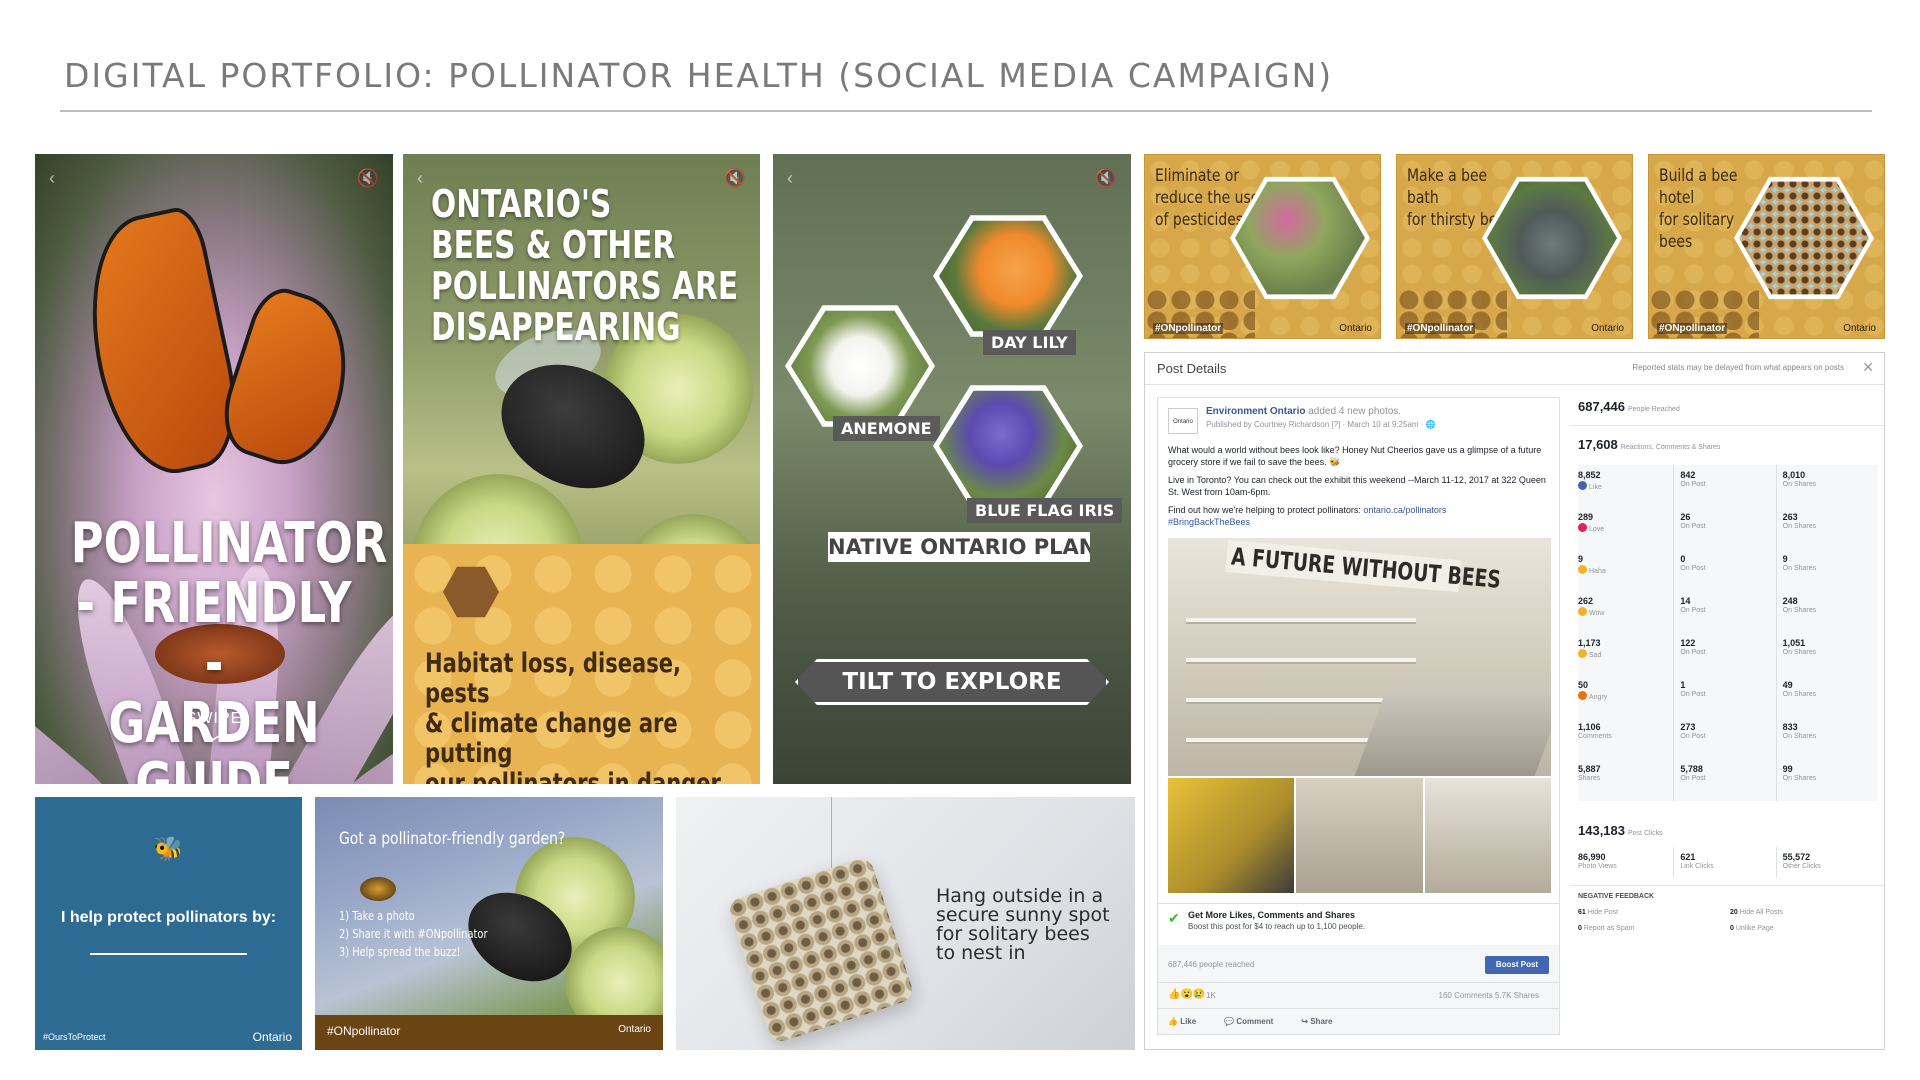 The image size is (1920, 1080). What do you see at coordinates (521, 204) in the screenshot?
I see `headline-line: ONTARIO'S` at bounding box center [521, 204].